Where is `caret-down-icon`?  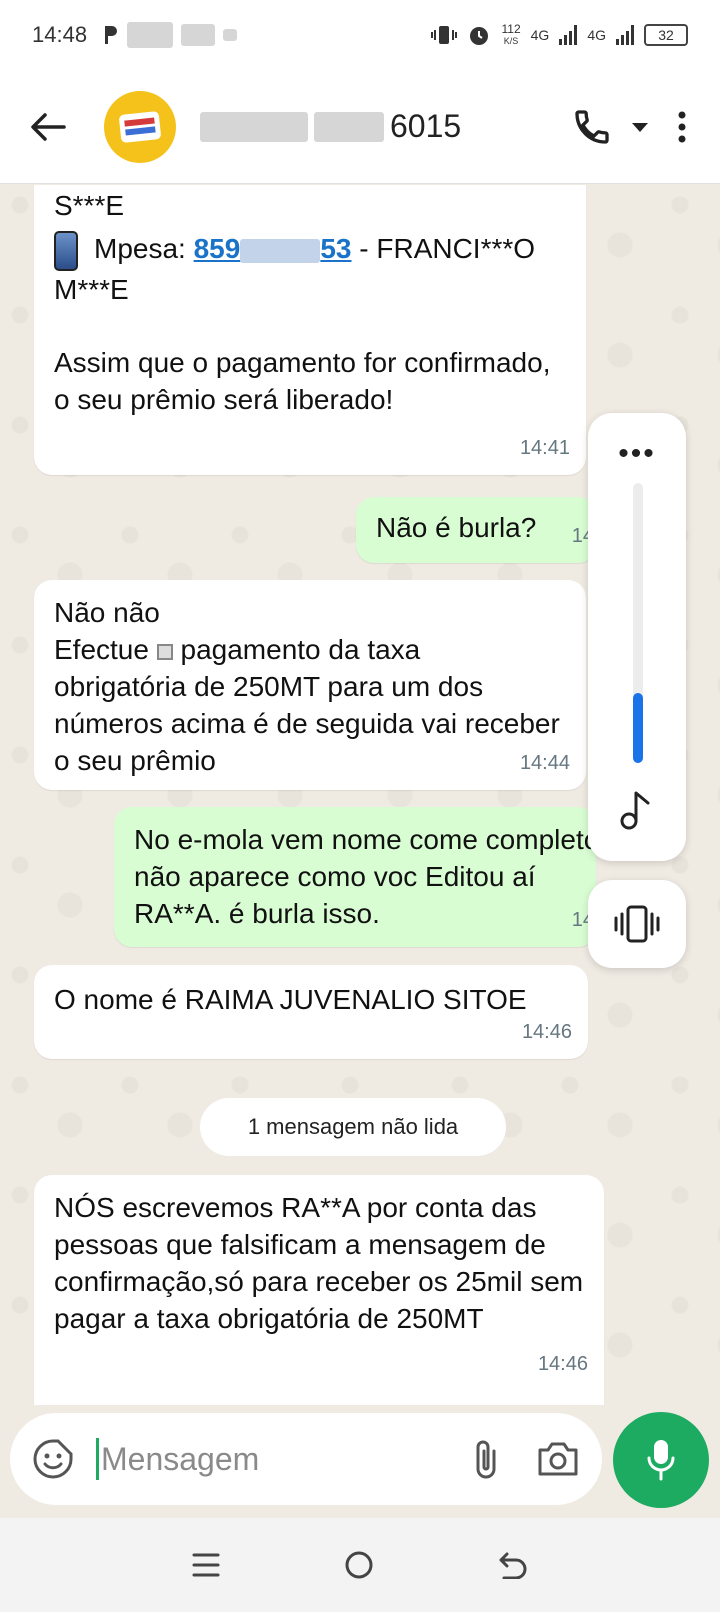
caret-down-icon is located at coordinates (640, 127).